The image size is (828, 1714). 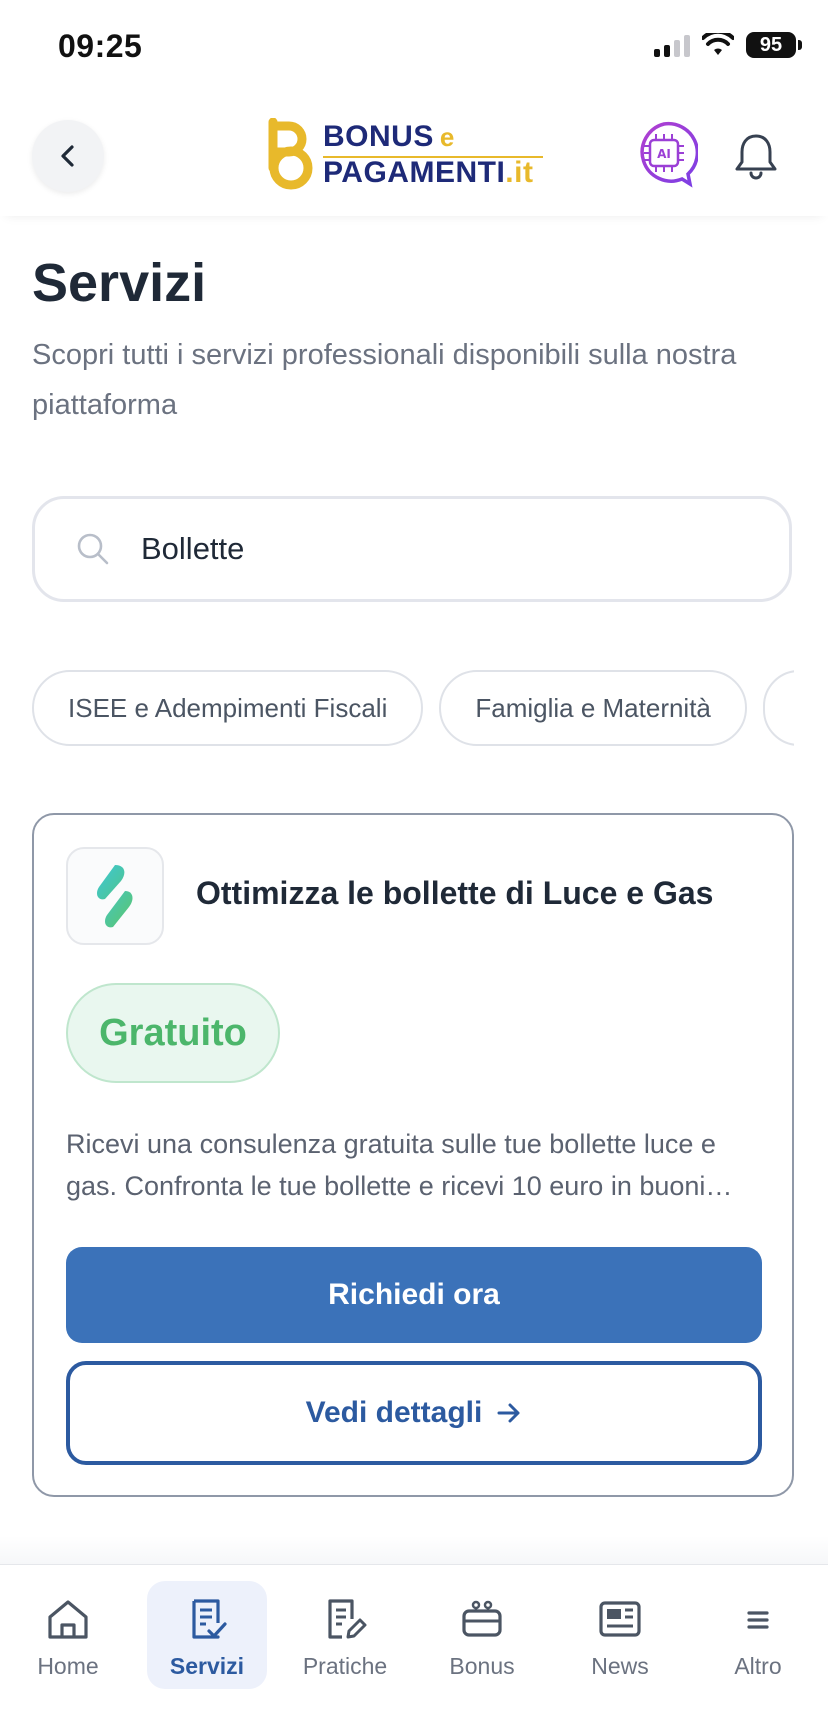 I want to click on nav-altro-label: Altro, so click(x=758, y=1666).